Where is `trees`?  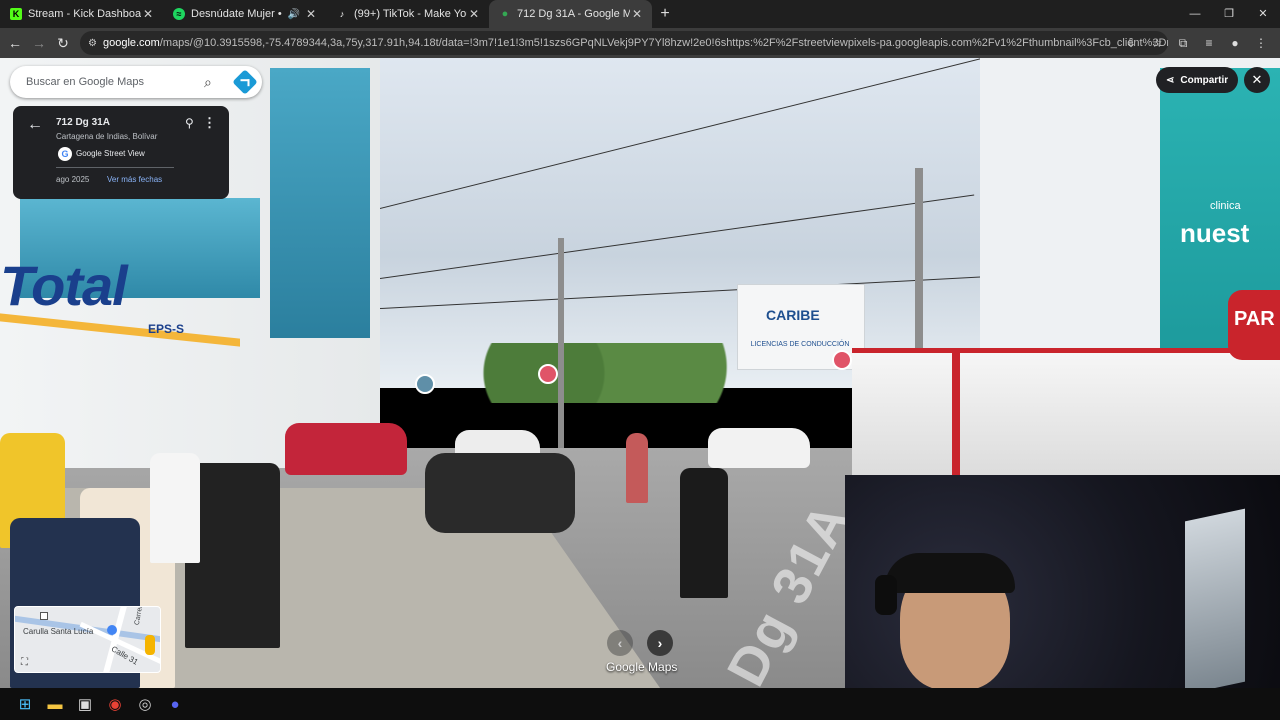 trees is located at coordinates (600, 373).